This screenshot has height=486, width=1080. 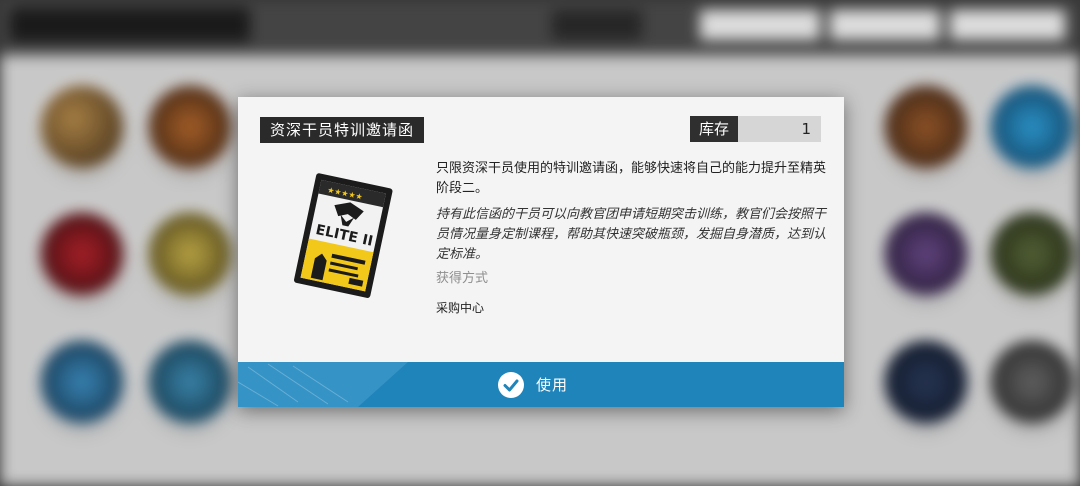 I want to click on use-button-label: 使用, so click(x=552, y=385).